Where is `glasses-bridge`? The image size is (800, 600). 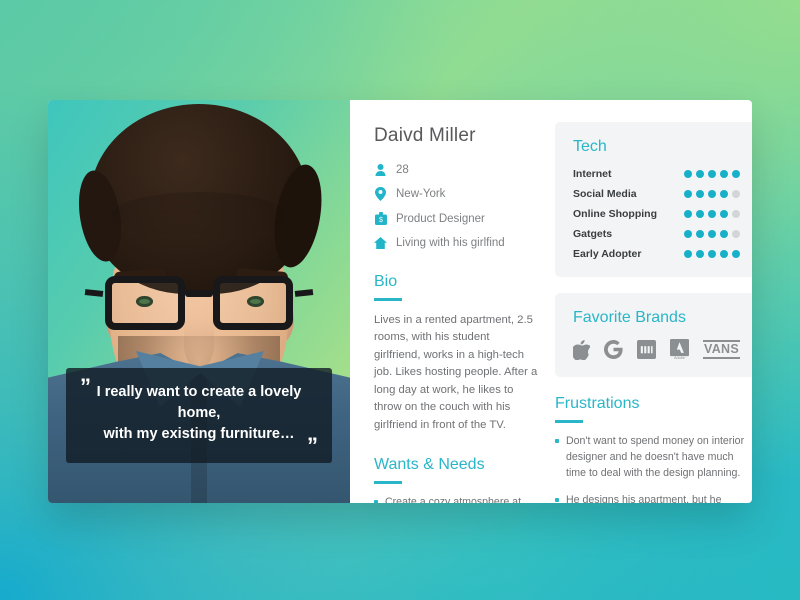 glasses-bridge is located at coordinates (199, 293).